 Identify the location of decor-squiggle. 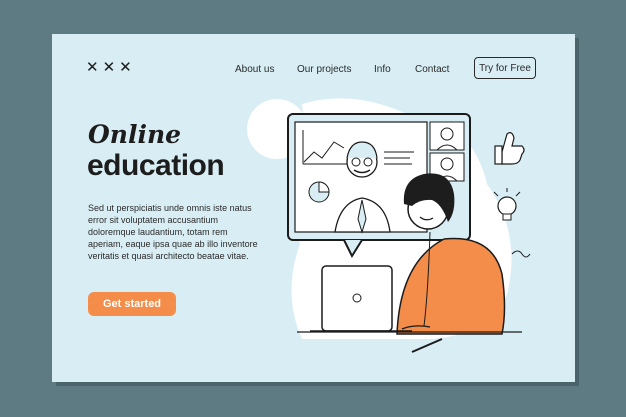
(521, 254).